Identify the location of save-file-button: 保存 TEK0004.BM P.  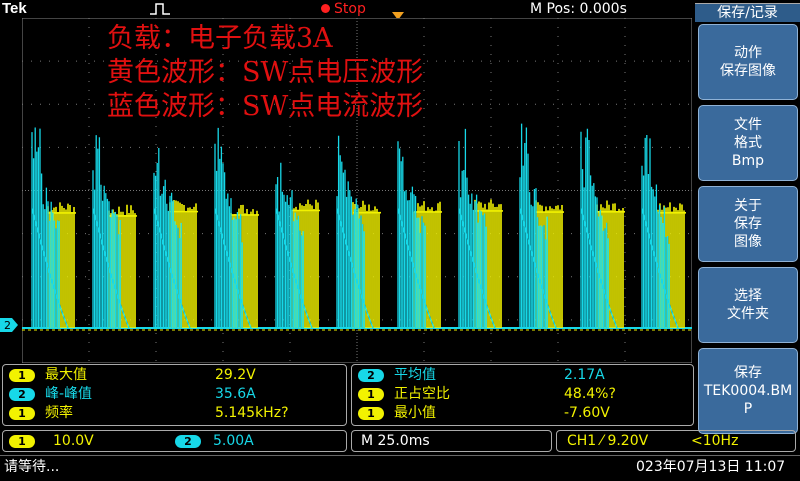
(748, 391).